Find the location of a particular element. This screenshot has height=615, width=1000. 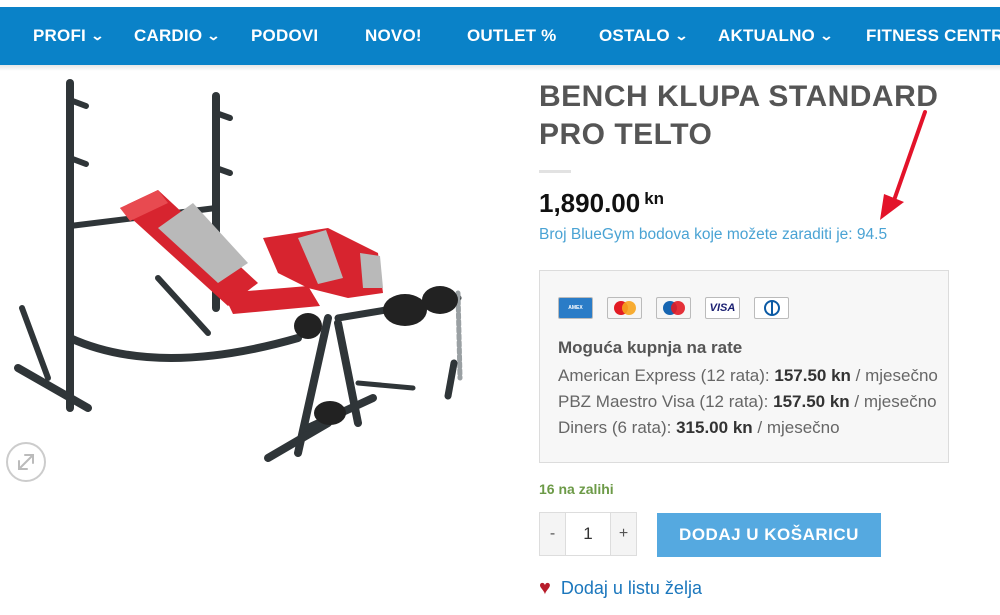

visa-card-icon: VISA is located at coordinates (722, 308).